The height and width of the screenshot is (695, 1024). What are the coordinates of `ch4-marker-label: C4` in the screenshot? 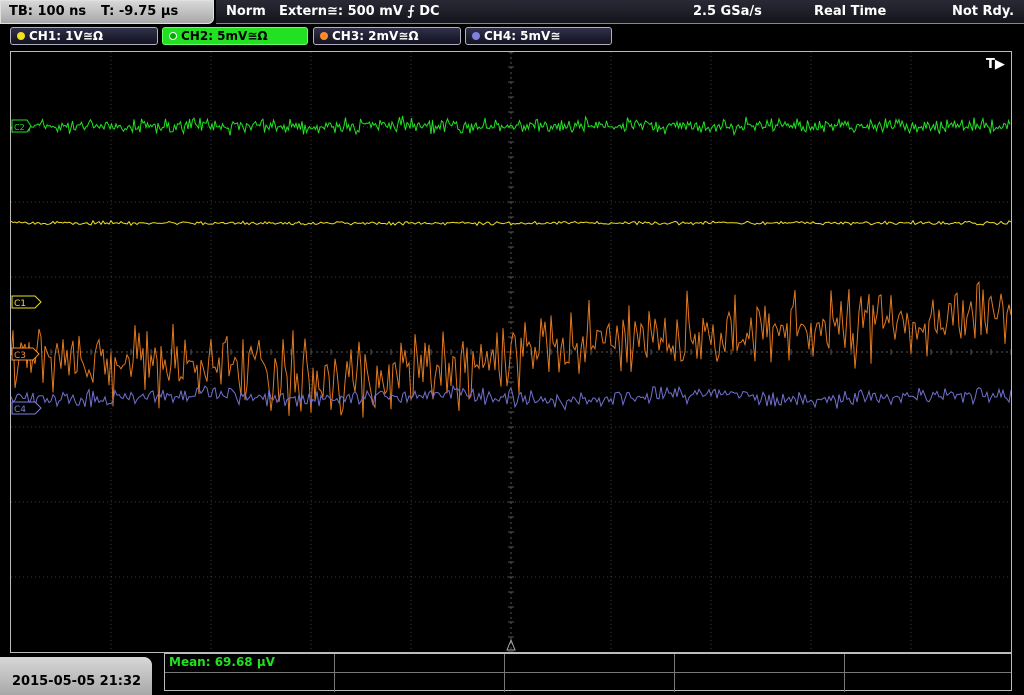 It's located at (20, 410).